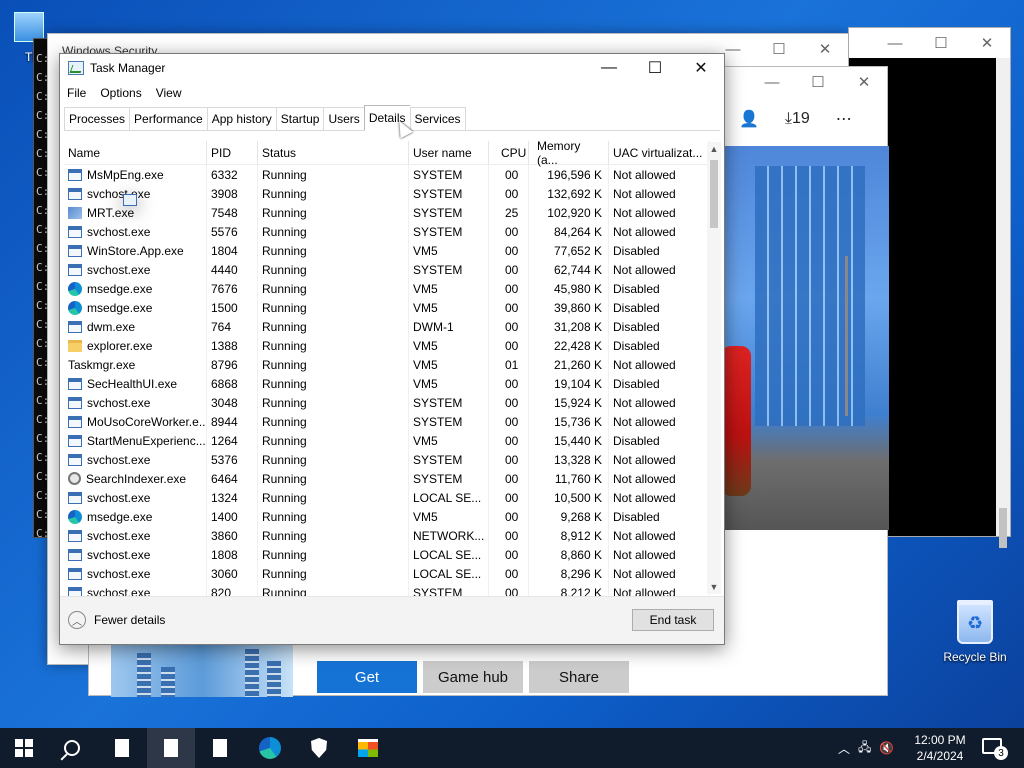 Image resolution: width=1024 pixels, height=768 pixels. Describe the element at coordinates (975, 632) in the screenshot. I see `recycle-bin-desktop-icon: Recycle Bin` at that location.